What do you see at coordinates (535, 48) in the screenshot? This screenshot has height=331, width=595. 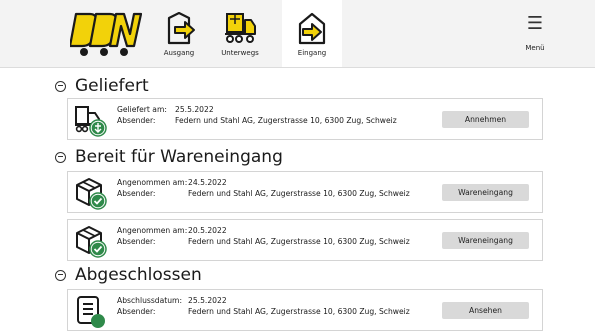 I see `menu-label: Menü` at bounding box center [535, 48].